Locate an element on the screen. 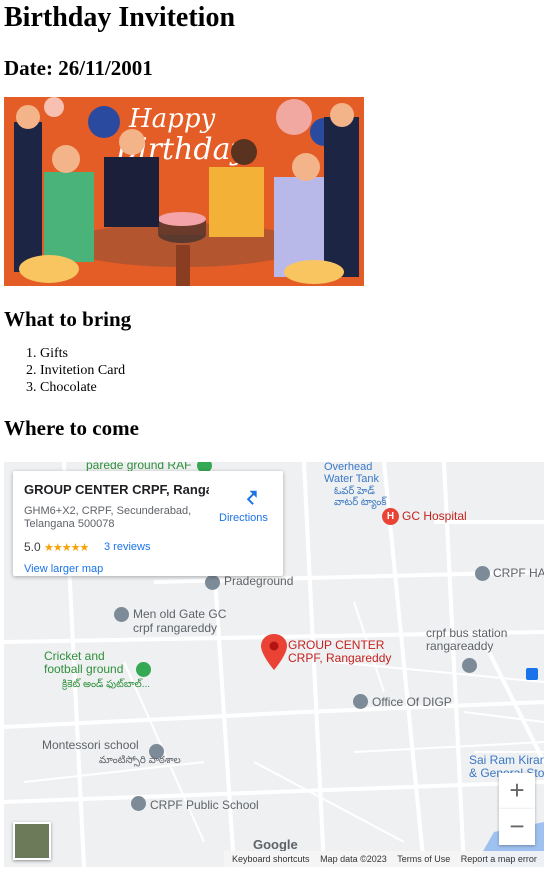 The height and width of the screenshot is (889, 555). report-map-error-link: Report a map error is located at coordinates (499, 859).